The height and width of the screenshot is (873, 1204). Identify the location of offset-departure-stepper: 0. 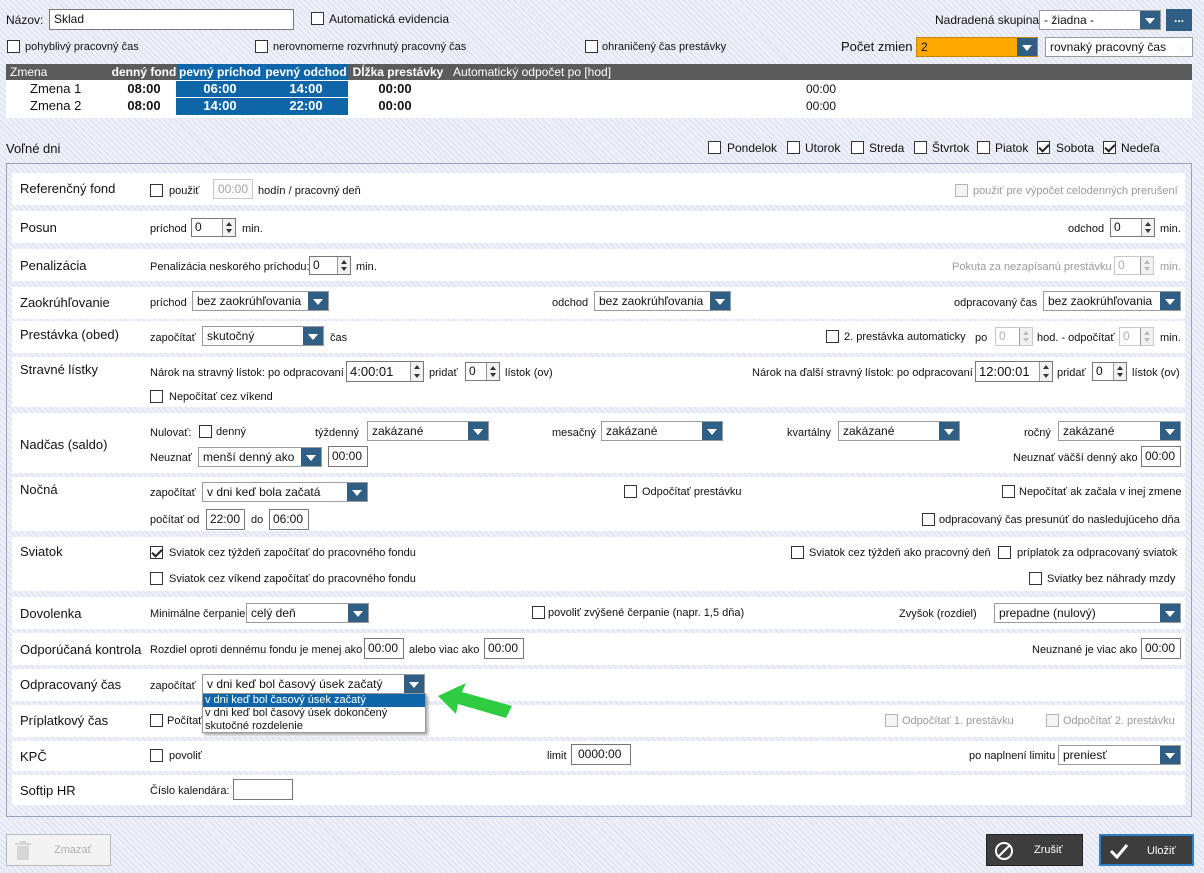
(1132, 227).